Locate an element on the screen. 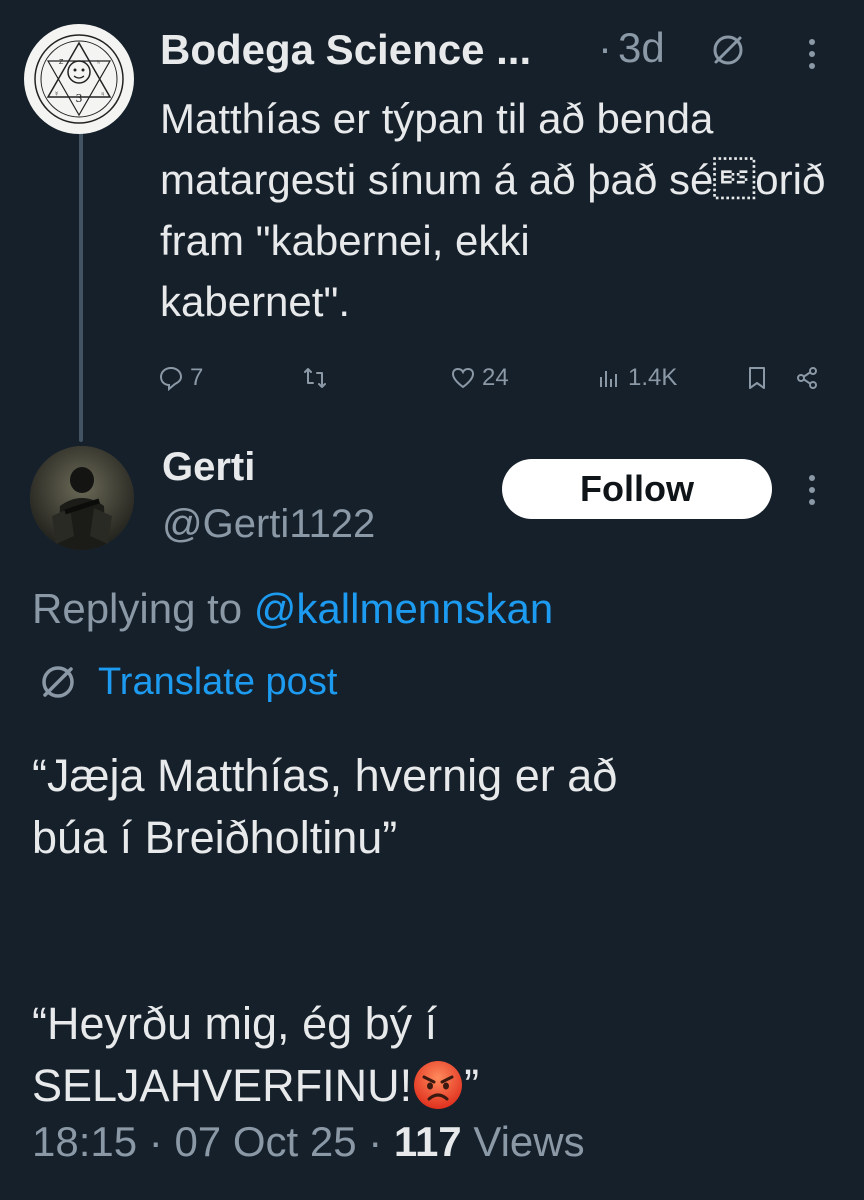 Image resolution: width=864 pixels, height=1200 pixels. replying-prefix: Replying to is located at coordinates (143, 608).